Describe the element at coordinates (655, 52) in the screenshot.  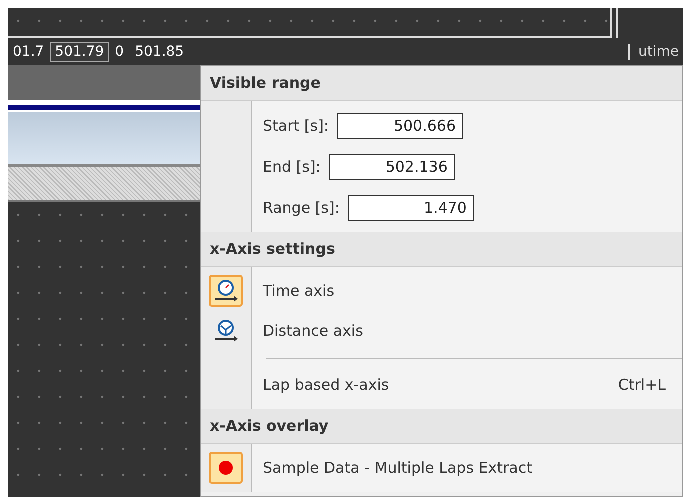
I see `axis-title: utime` at that location.